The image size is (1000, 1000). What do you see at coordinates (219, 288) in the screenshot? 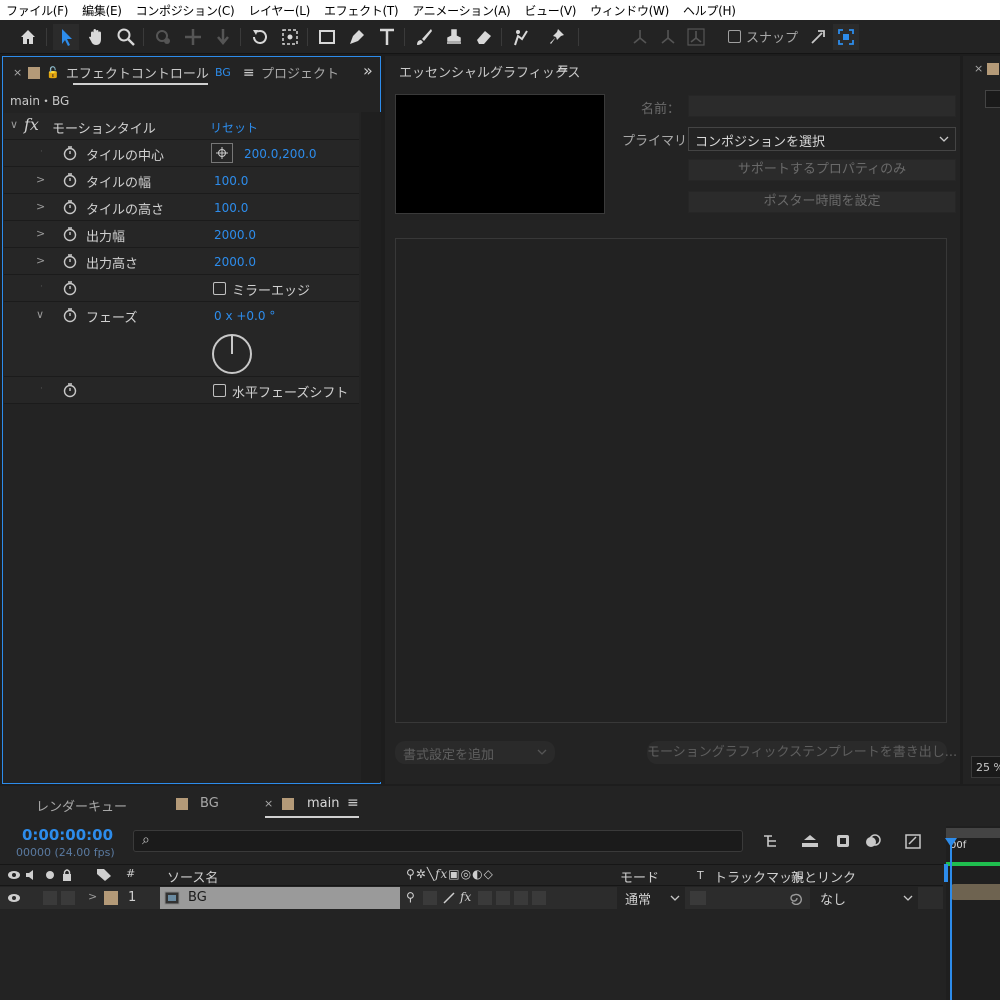
I see `mirror-edges-checkbox` at bounding box center [219, 288].